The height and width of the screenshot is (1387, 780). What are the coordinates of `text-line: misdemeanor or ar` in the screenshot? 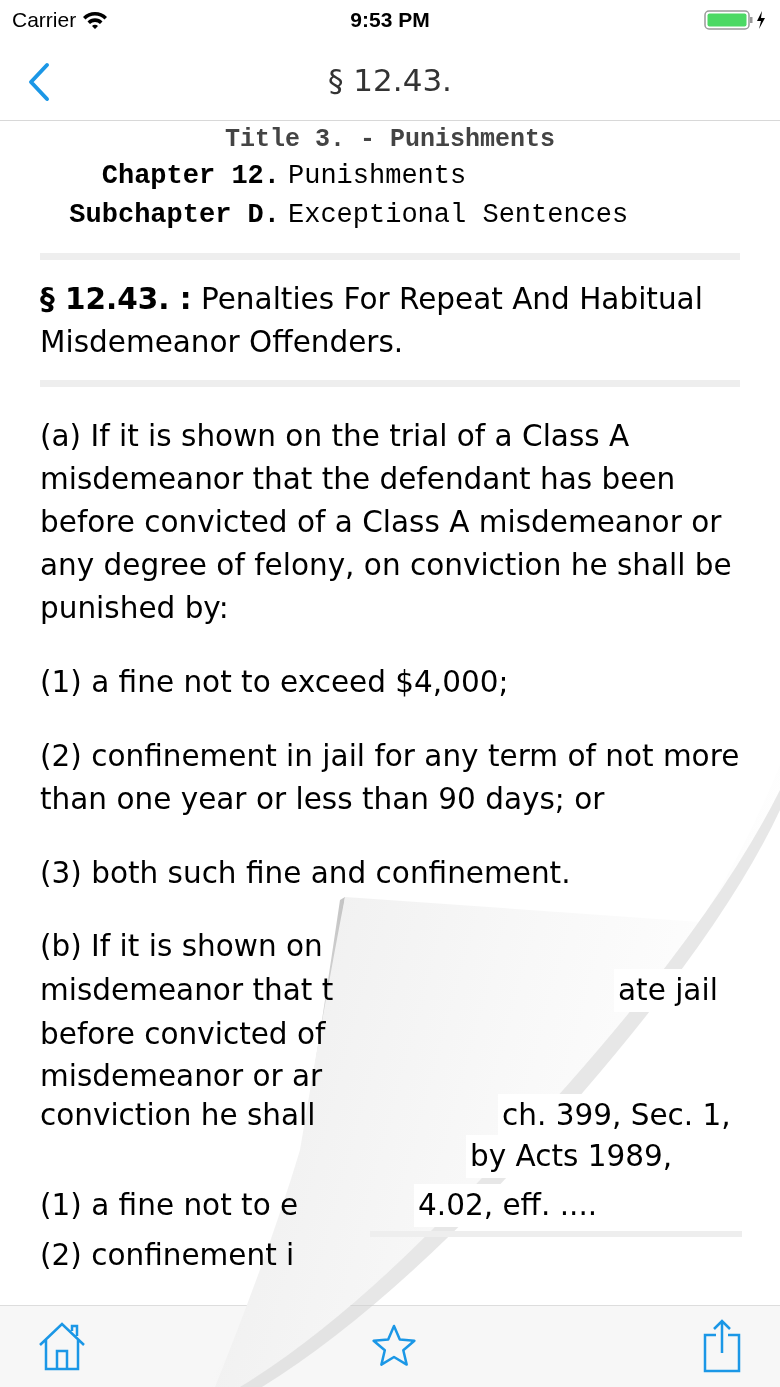 It's located at (181, 1075).